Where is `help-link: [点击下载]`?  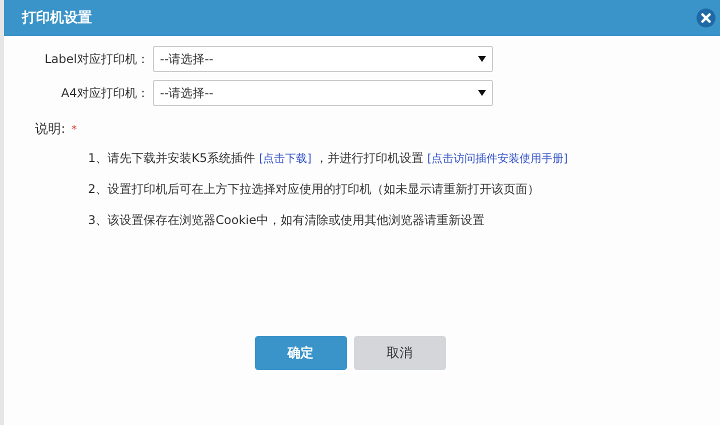 help-link: [点击下载] is located at coordinates (285, 158).